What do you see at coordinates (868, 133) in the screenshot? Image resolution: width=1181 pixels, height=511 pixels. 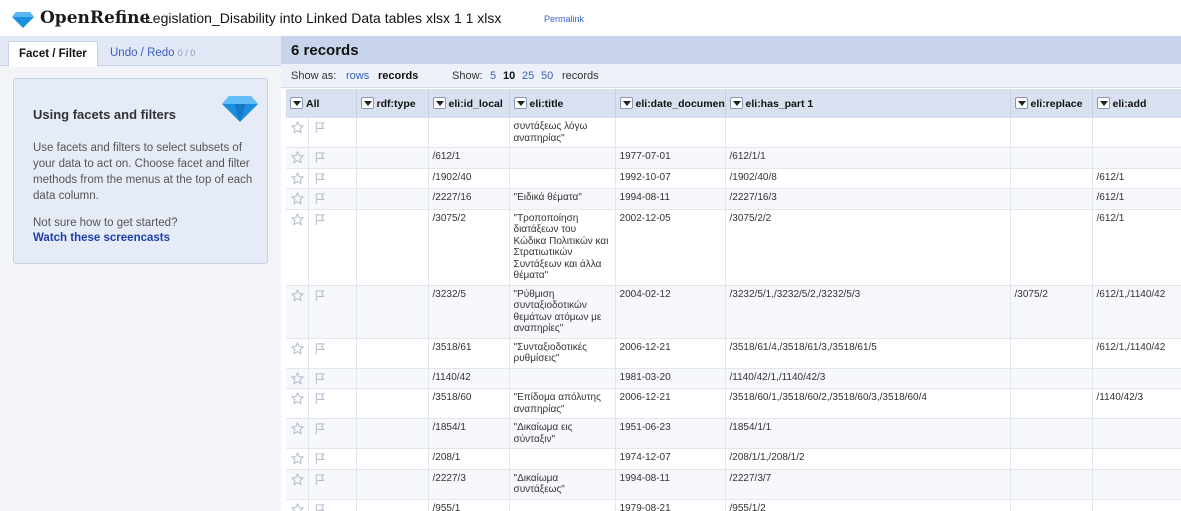 I see `cell-has-part` at bounding box center [868, 133].